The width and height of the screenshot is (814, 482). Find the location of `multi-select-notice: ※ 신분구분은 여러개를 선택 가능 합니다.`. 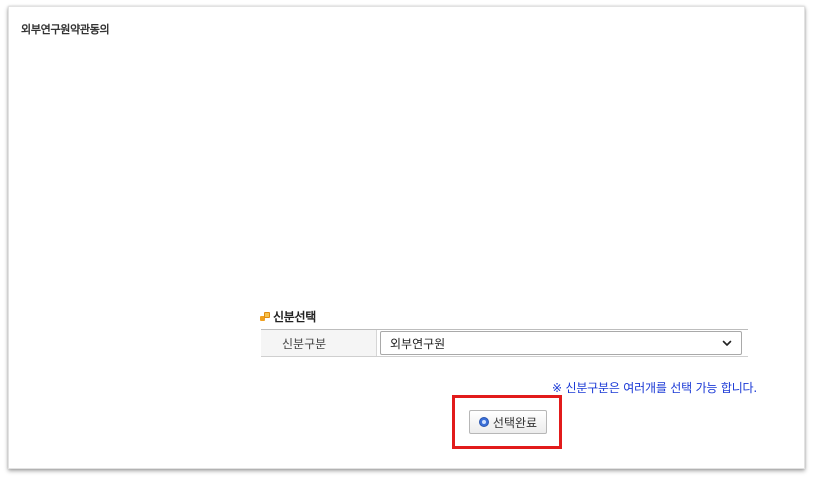

multi-select-notice: ※ 신분구분은 여러개를 선택 가능 합니다. is located at coordinates (654, 388).